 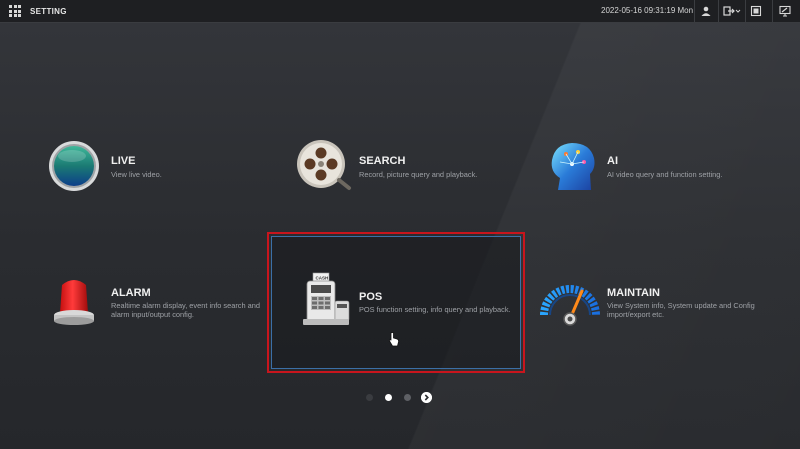 I want to click on tile-live: LIVE View live video., so click(x=150, y=167).